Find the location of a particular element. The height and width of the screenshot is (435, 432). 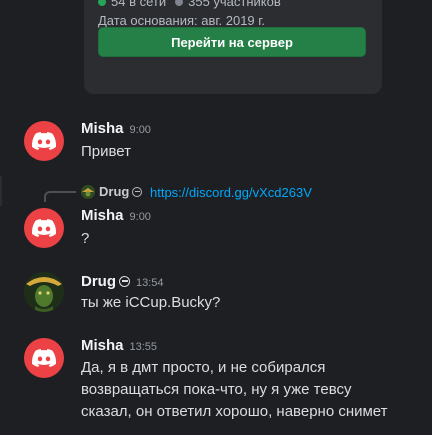

invite-stats: 54 в сети 355 участников is located at coordinates (189, 4).